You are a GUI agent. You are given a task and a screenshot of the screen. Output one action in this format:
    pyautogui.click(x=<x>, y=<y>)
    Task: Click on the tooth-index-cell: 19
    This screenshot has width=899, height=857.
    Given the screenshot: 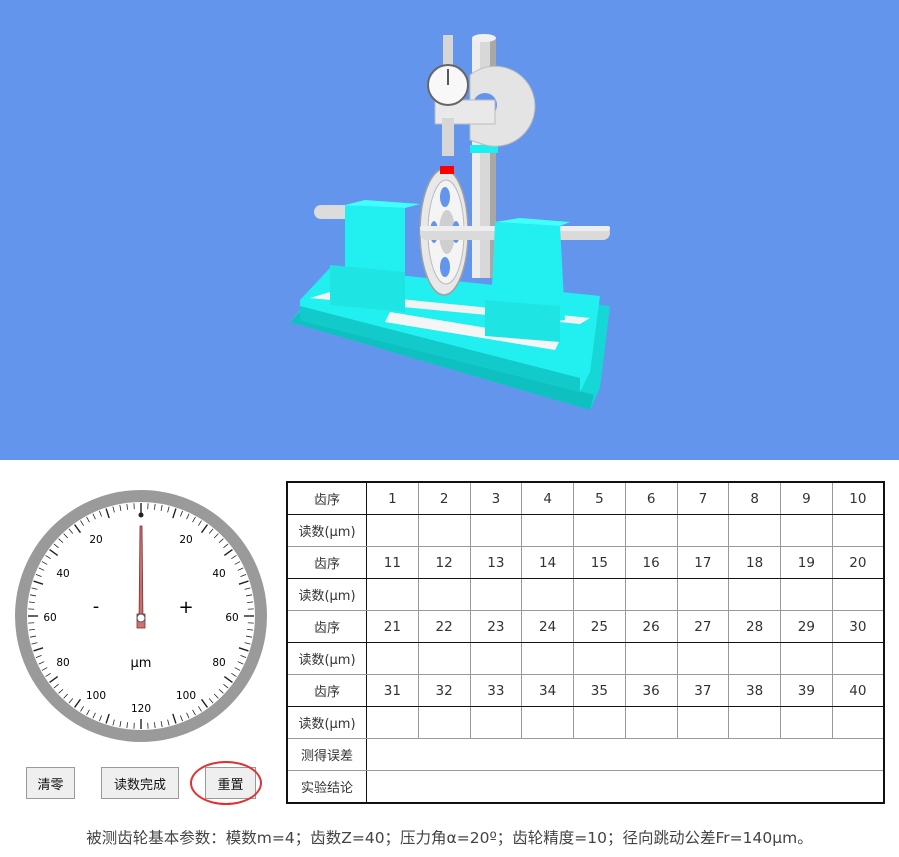 What is the action you would take?
    pyautogui.click(x=806, y=562)
    